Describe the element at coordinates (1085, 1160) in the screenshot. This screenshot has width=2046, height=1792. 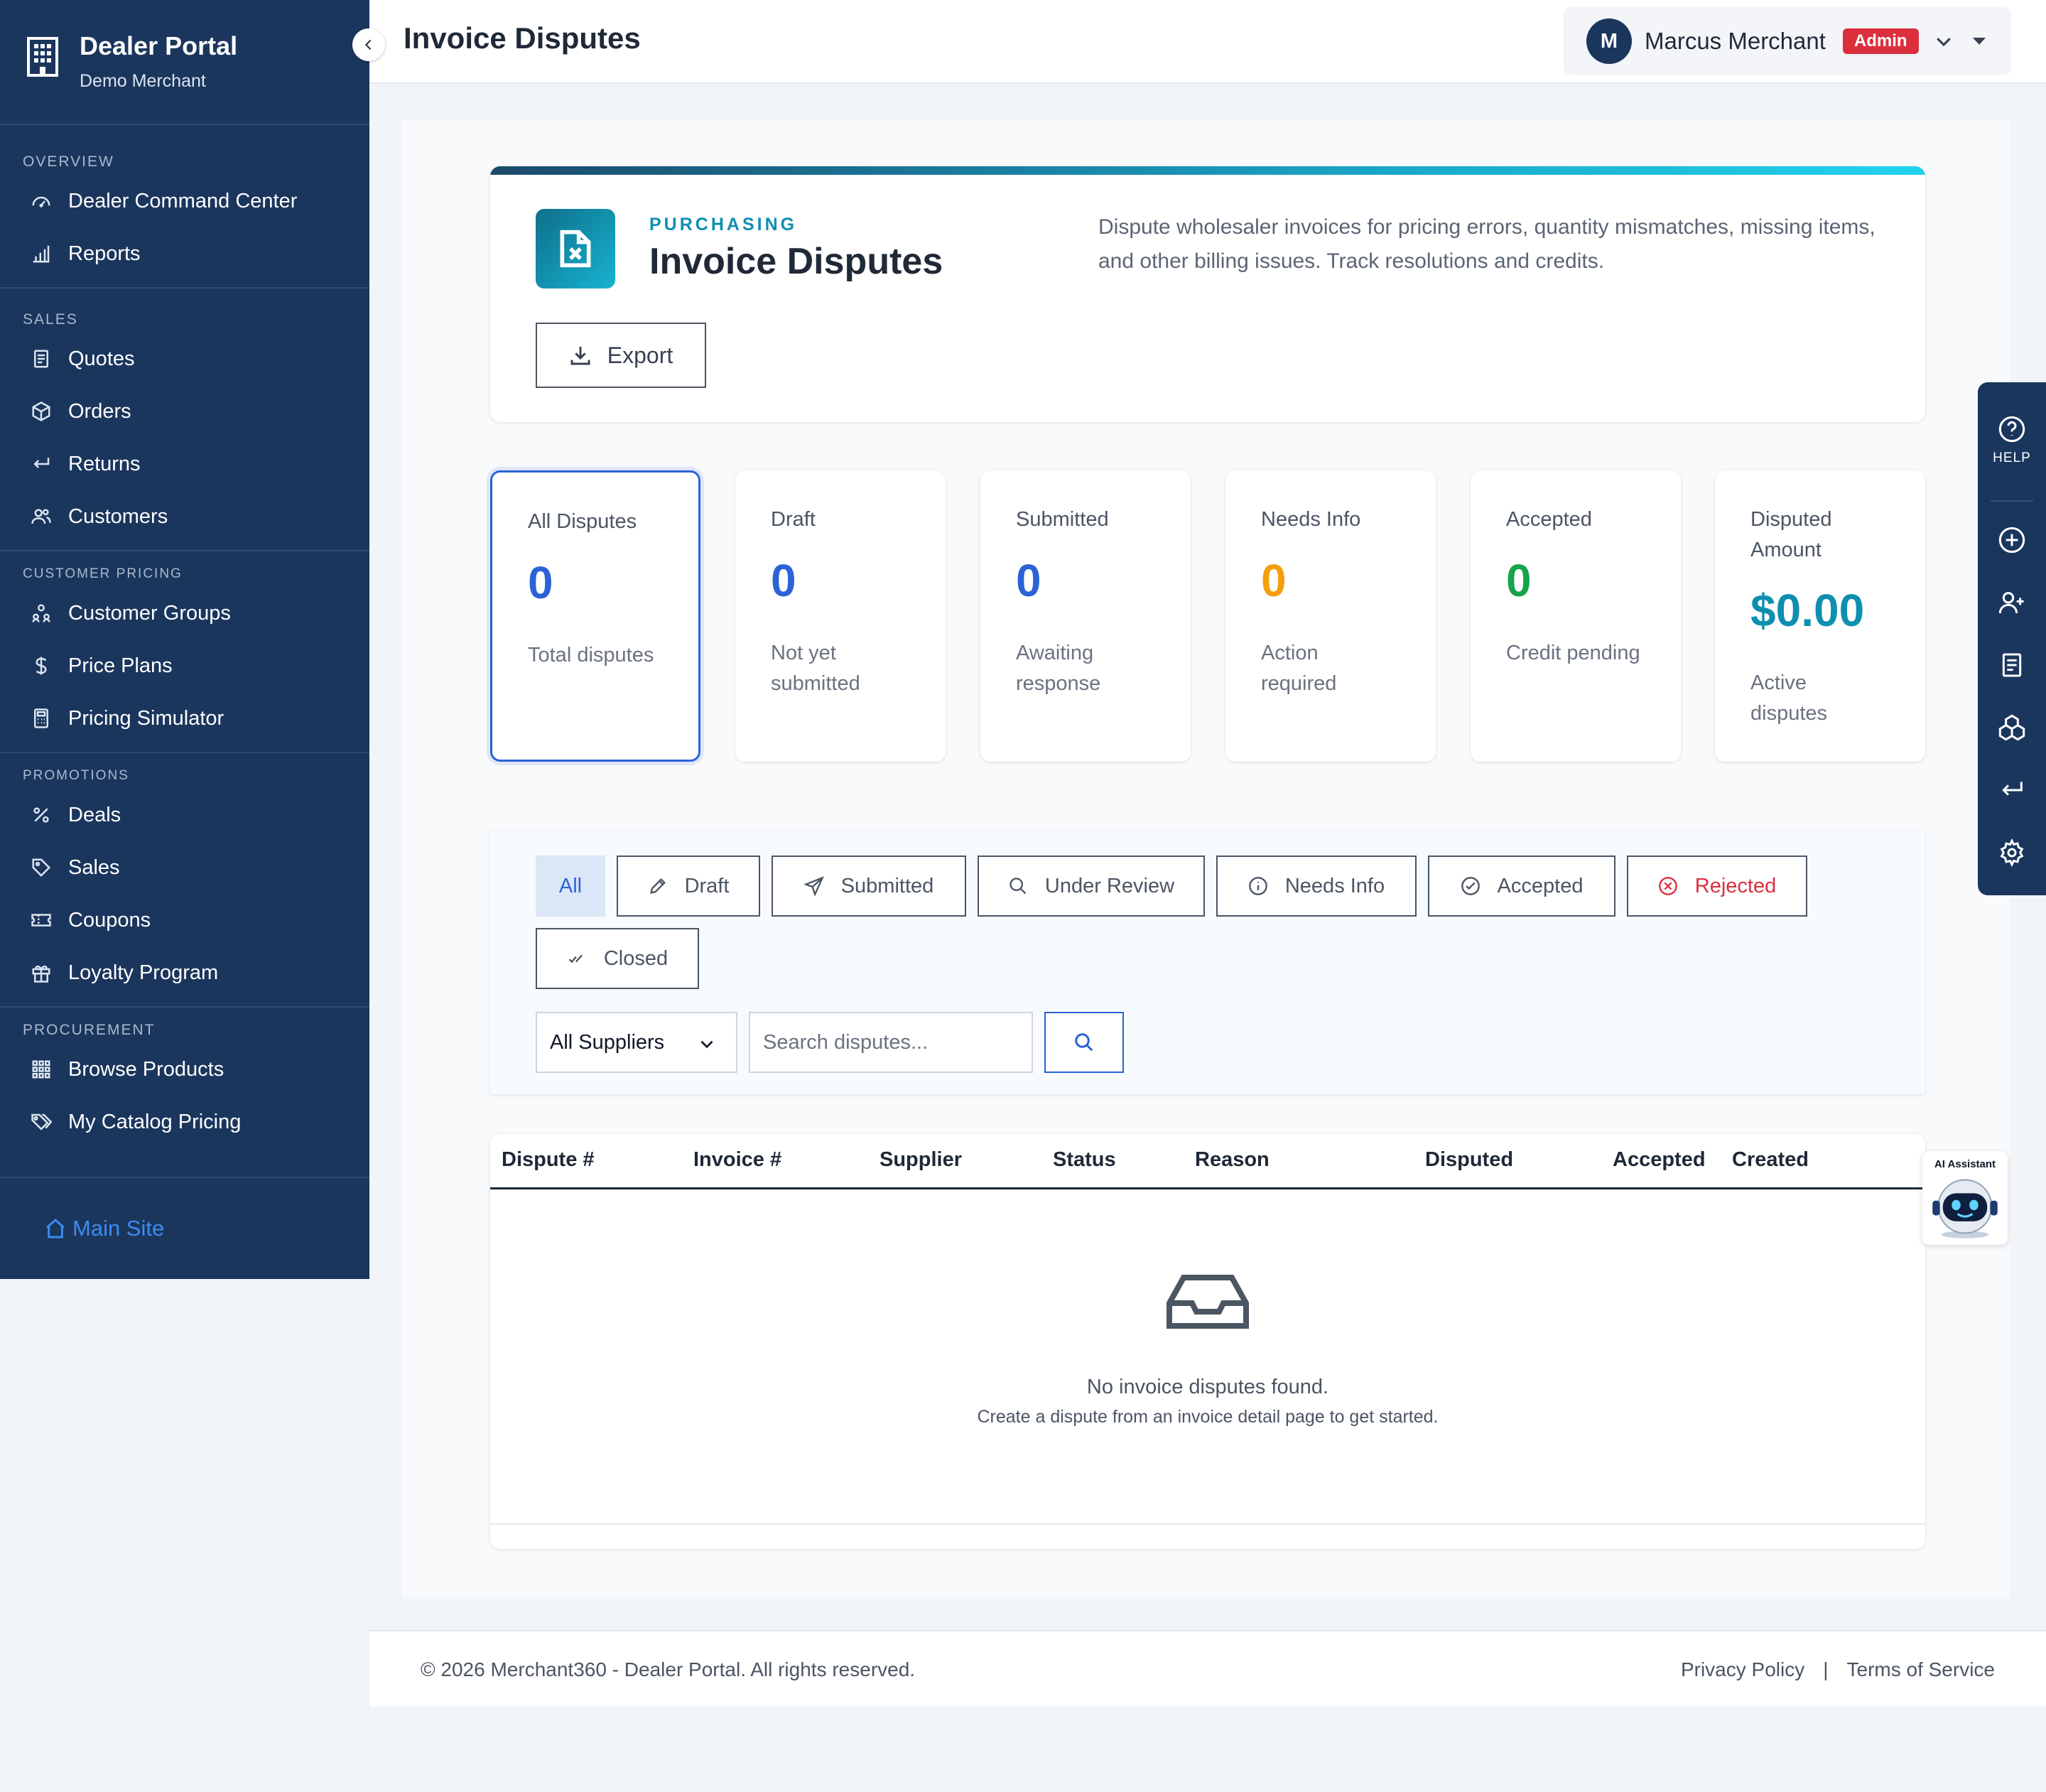
I see `column-header-status: Status` at that location.